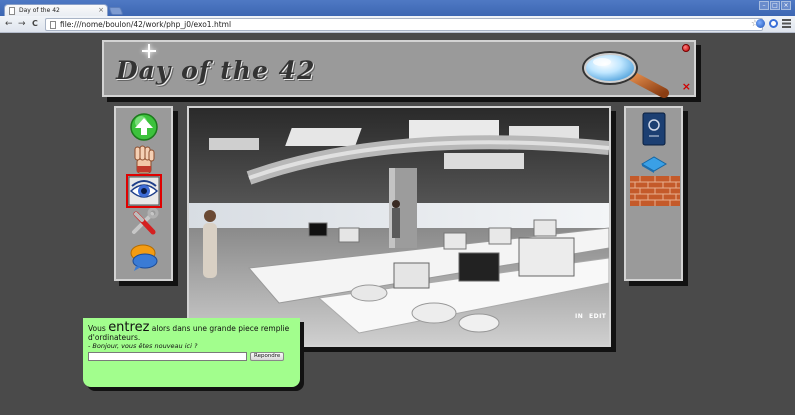  I want to click on photo-overlay-edit: EDIT, so click(598, 316).